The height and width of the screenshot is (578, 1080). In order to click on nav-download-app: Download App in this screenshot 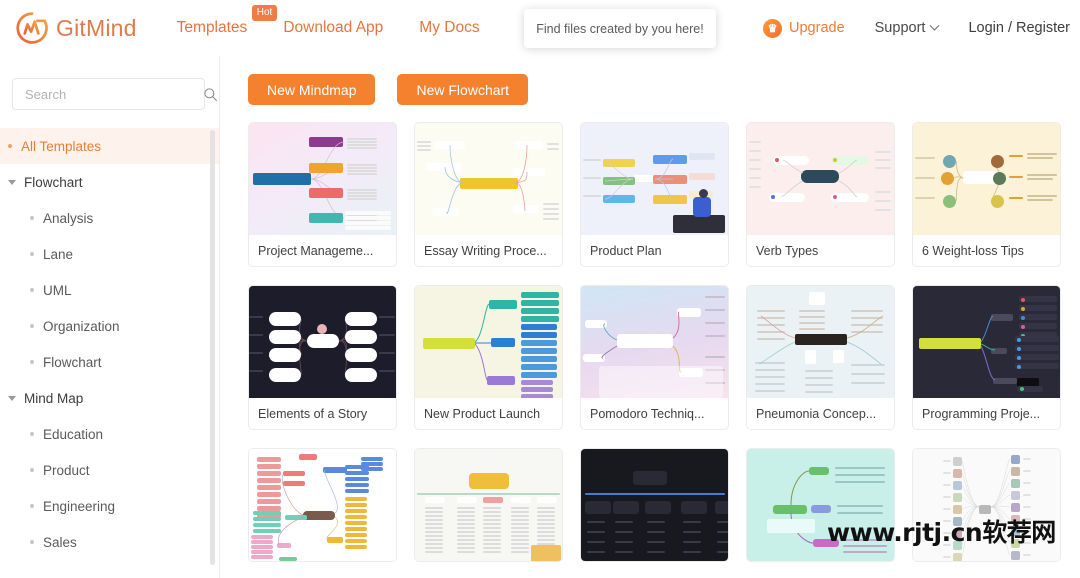, I will do `click(333, 28)`.